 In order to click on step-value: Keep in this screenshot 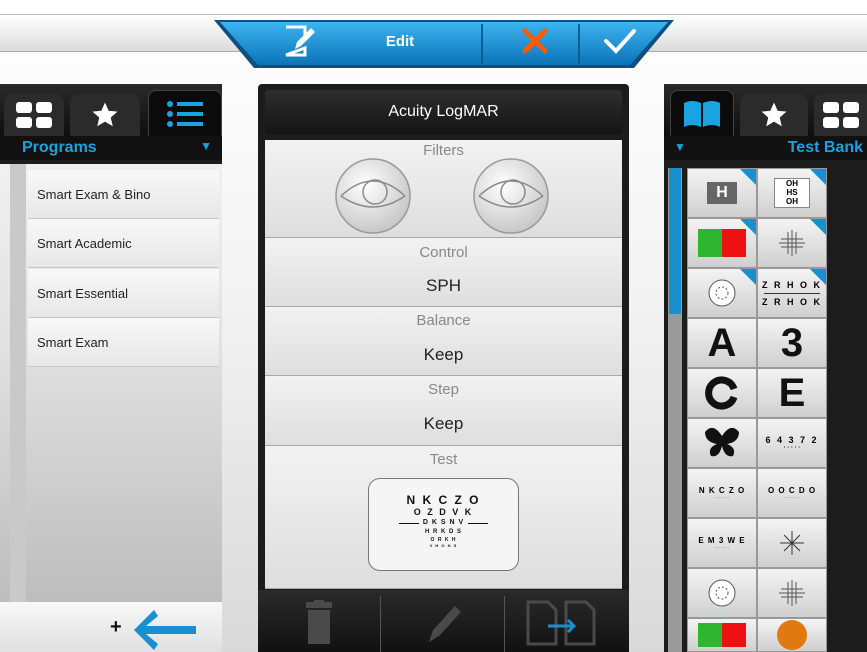, I will do `click(443, 423)`.